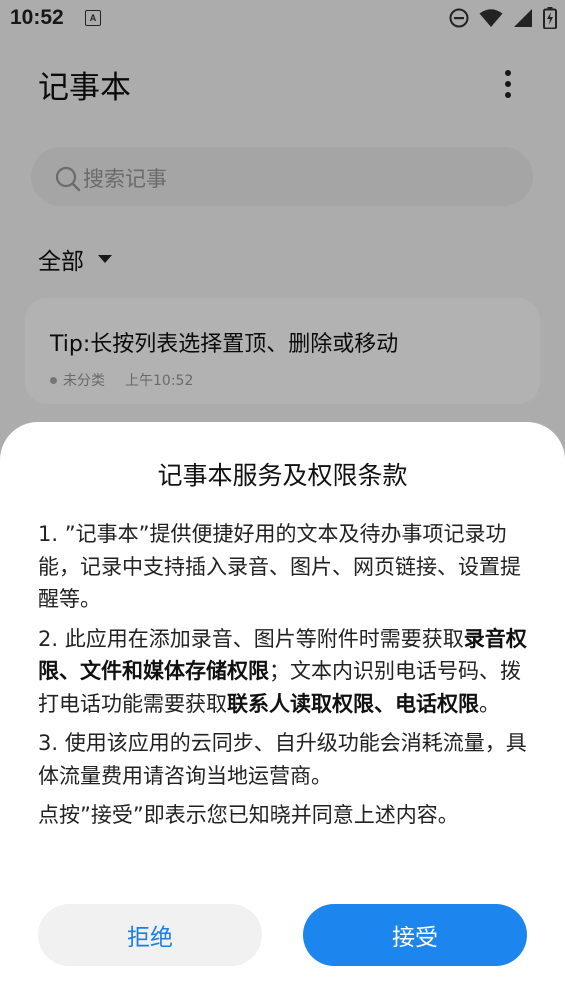 The height and width of the screenshot is (1004, 565). Describe the element at coordinates (248, 815) in the screenshot. I see `terms-paragraph-4: 点按”接受”即表示您已知晓并同意上述内容。` at that location.